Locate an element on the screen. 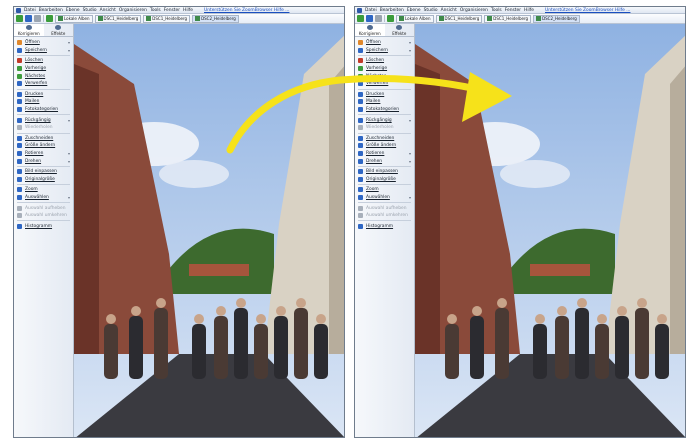  effects-icon is located at coordinates (58, 27).